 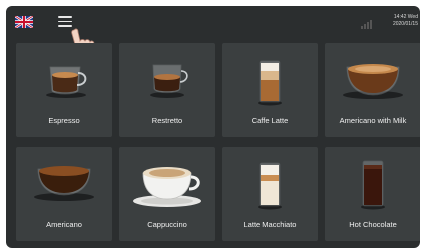 I want to click on drink-label: Latte Macchiato, so click(x=270, y=224).